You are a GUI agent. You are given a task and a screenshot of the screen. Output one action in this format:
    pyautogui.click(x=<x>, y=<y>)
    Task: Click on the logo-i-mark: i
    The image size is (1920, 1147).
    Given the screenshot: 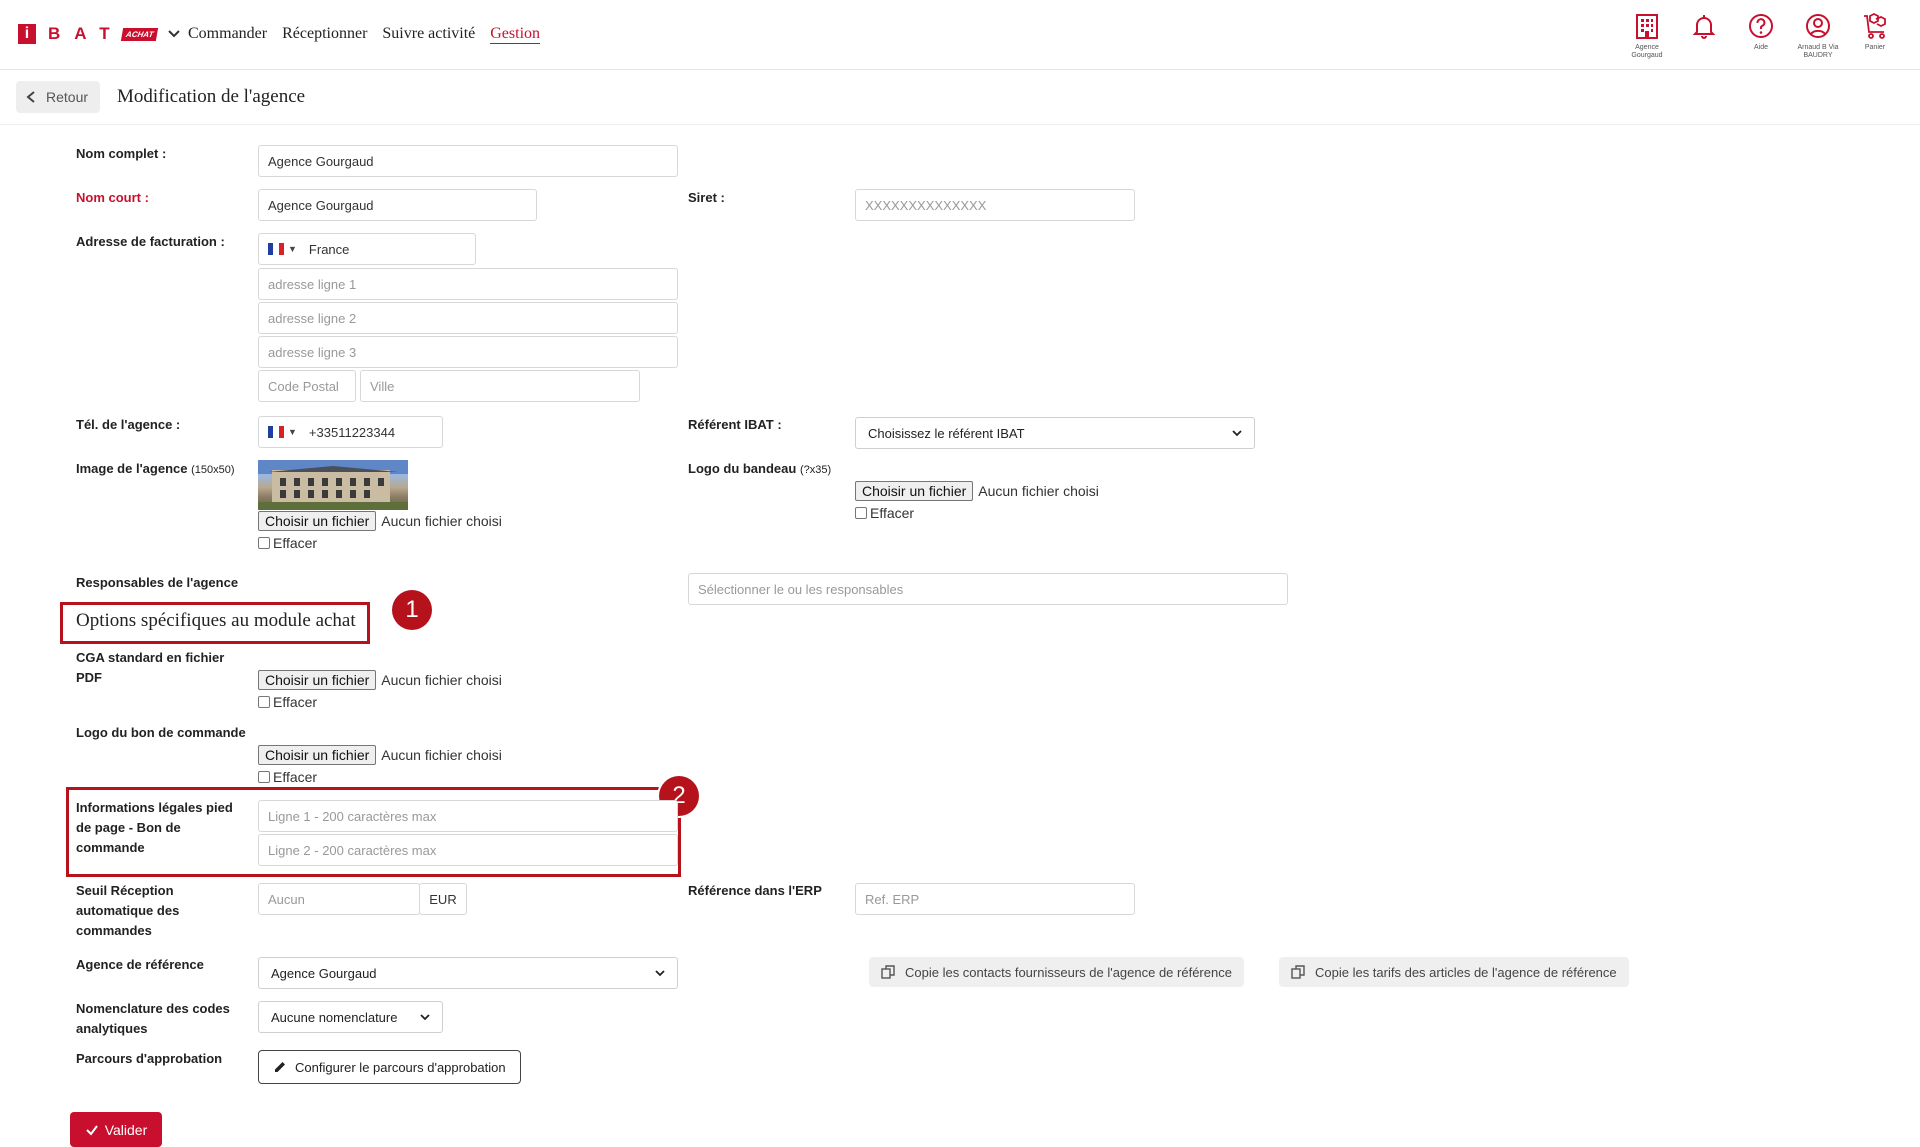 What is the action you would take?
    pyautogui.click(x=27, y=34)
    